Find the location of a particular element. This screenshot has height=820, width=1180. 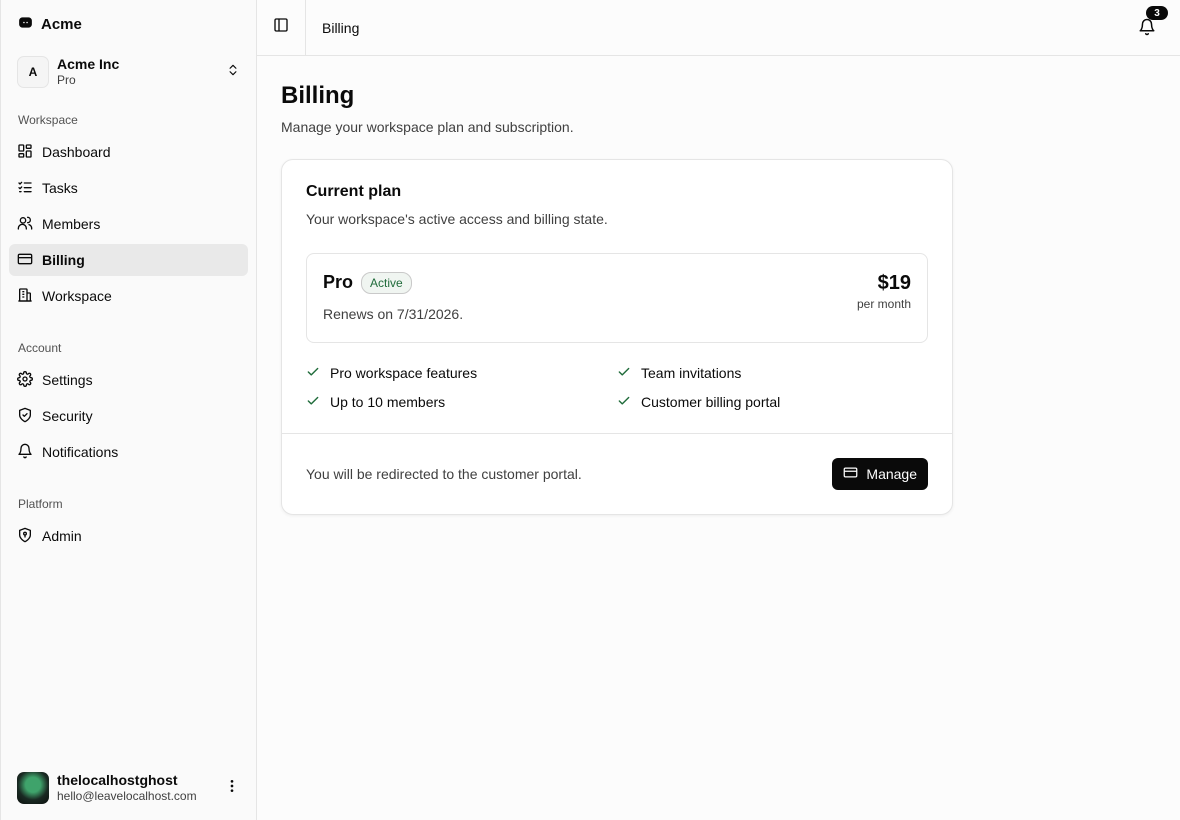

org-plan: Pro is located at coordinates (66, 80).